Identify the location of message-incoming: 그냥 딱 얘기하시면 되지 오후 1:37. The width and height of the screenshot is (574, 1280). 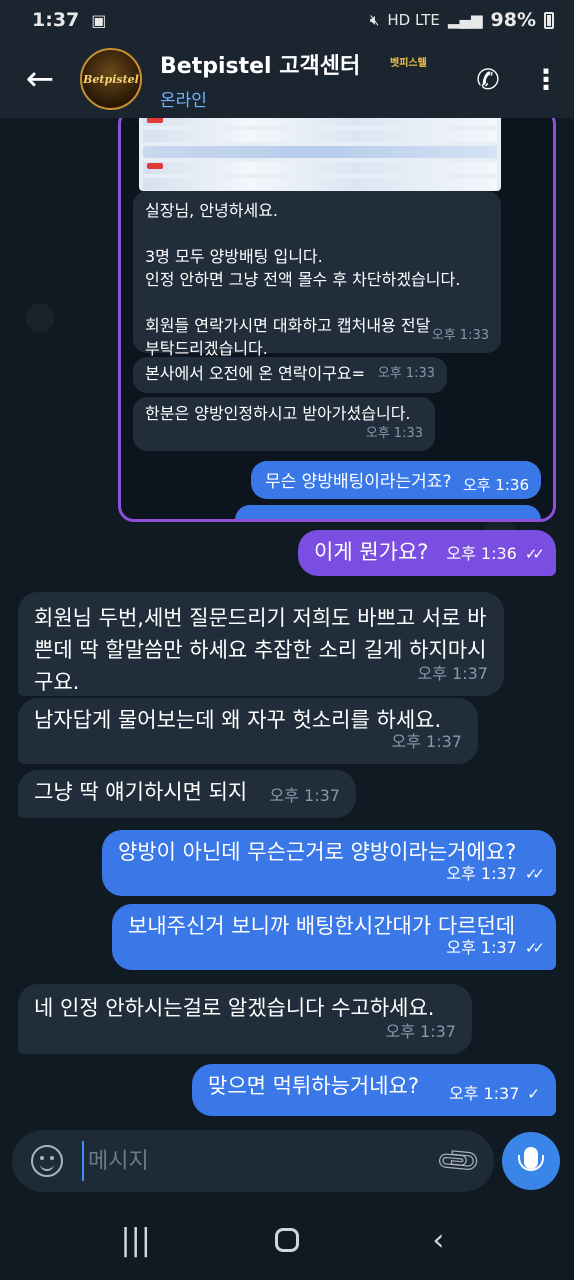
(187, 794).